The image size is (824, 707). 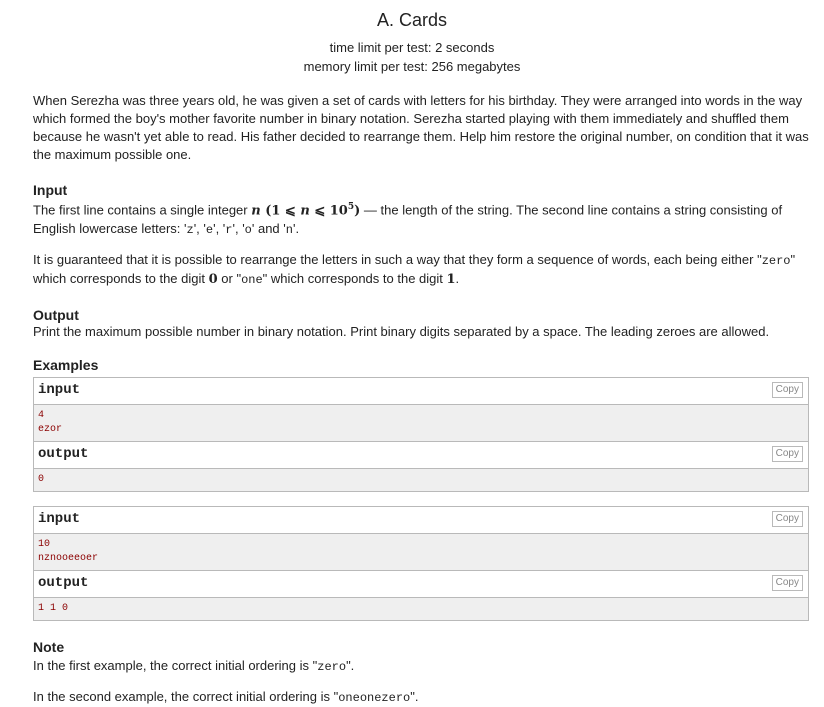 What do you see at coordinates (41, 416) in the screenshot?
I see `input-line: 4` at bounding box center [41, 416].